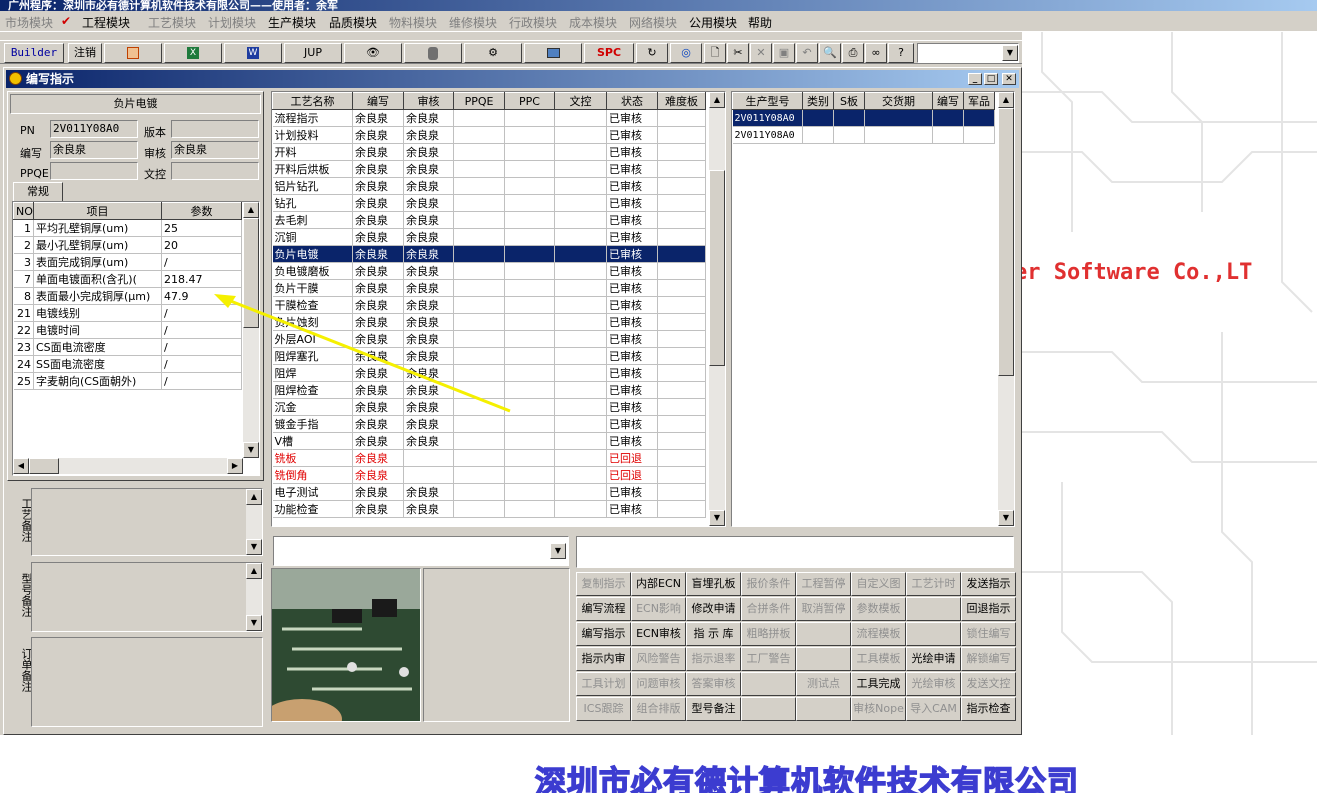  Describe the element at coordinates (713, 709) in the screenshot. I see `action-button: 型号备注` at that location.